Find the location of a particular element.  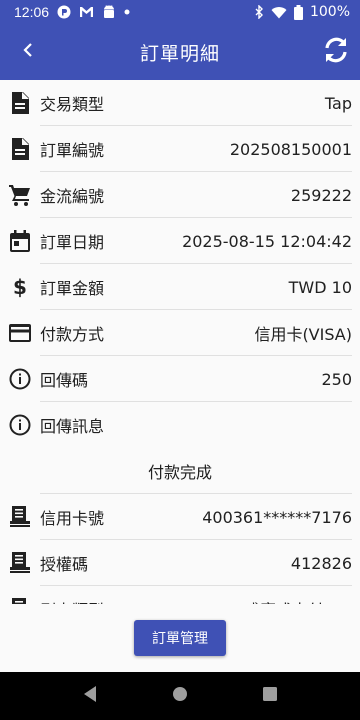

bluetooth-icon is located at coordinates (259, 12).